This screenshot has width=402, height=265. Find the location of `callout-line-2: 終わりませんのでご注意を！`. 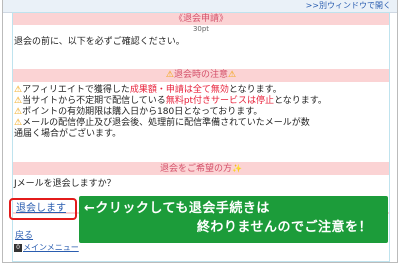

callout-line-2: 終わりませんのでご注意を！ is located at coordinates (284, 227).